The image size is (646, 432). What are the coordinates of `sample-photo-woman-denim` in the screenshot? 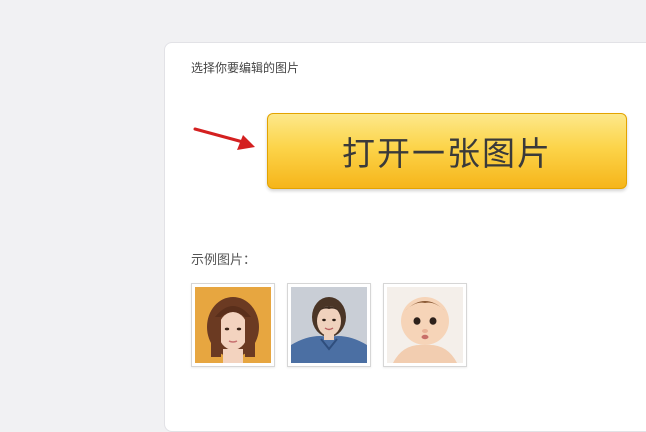 It's located at (329, 325).